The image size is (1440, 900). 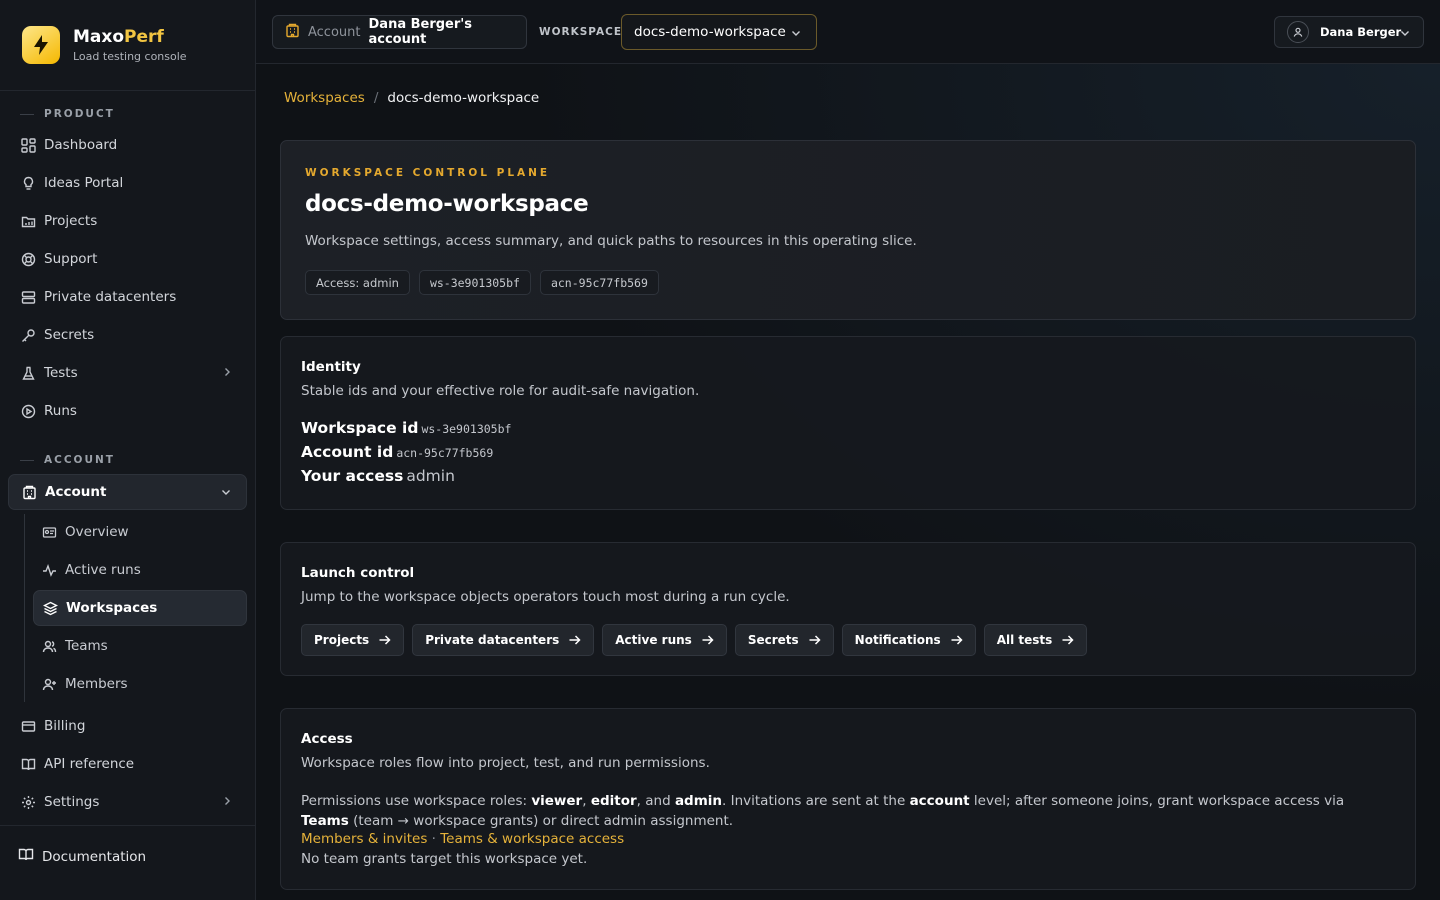 What do you see at coordinates (664, 640) in the screenshot?
I see `launch-active-runs-button: Active runs` at bounding box center [664, 640].